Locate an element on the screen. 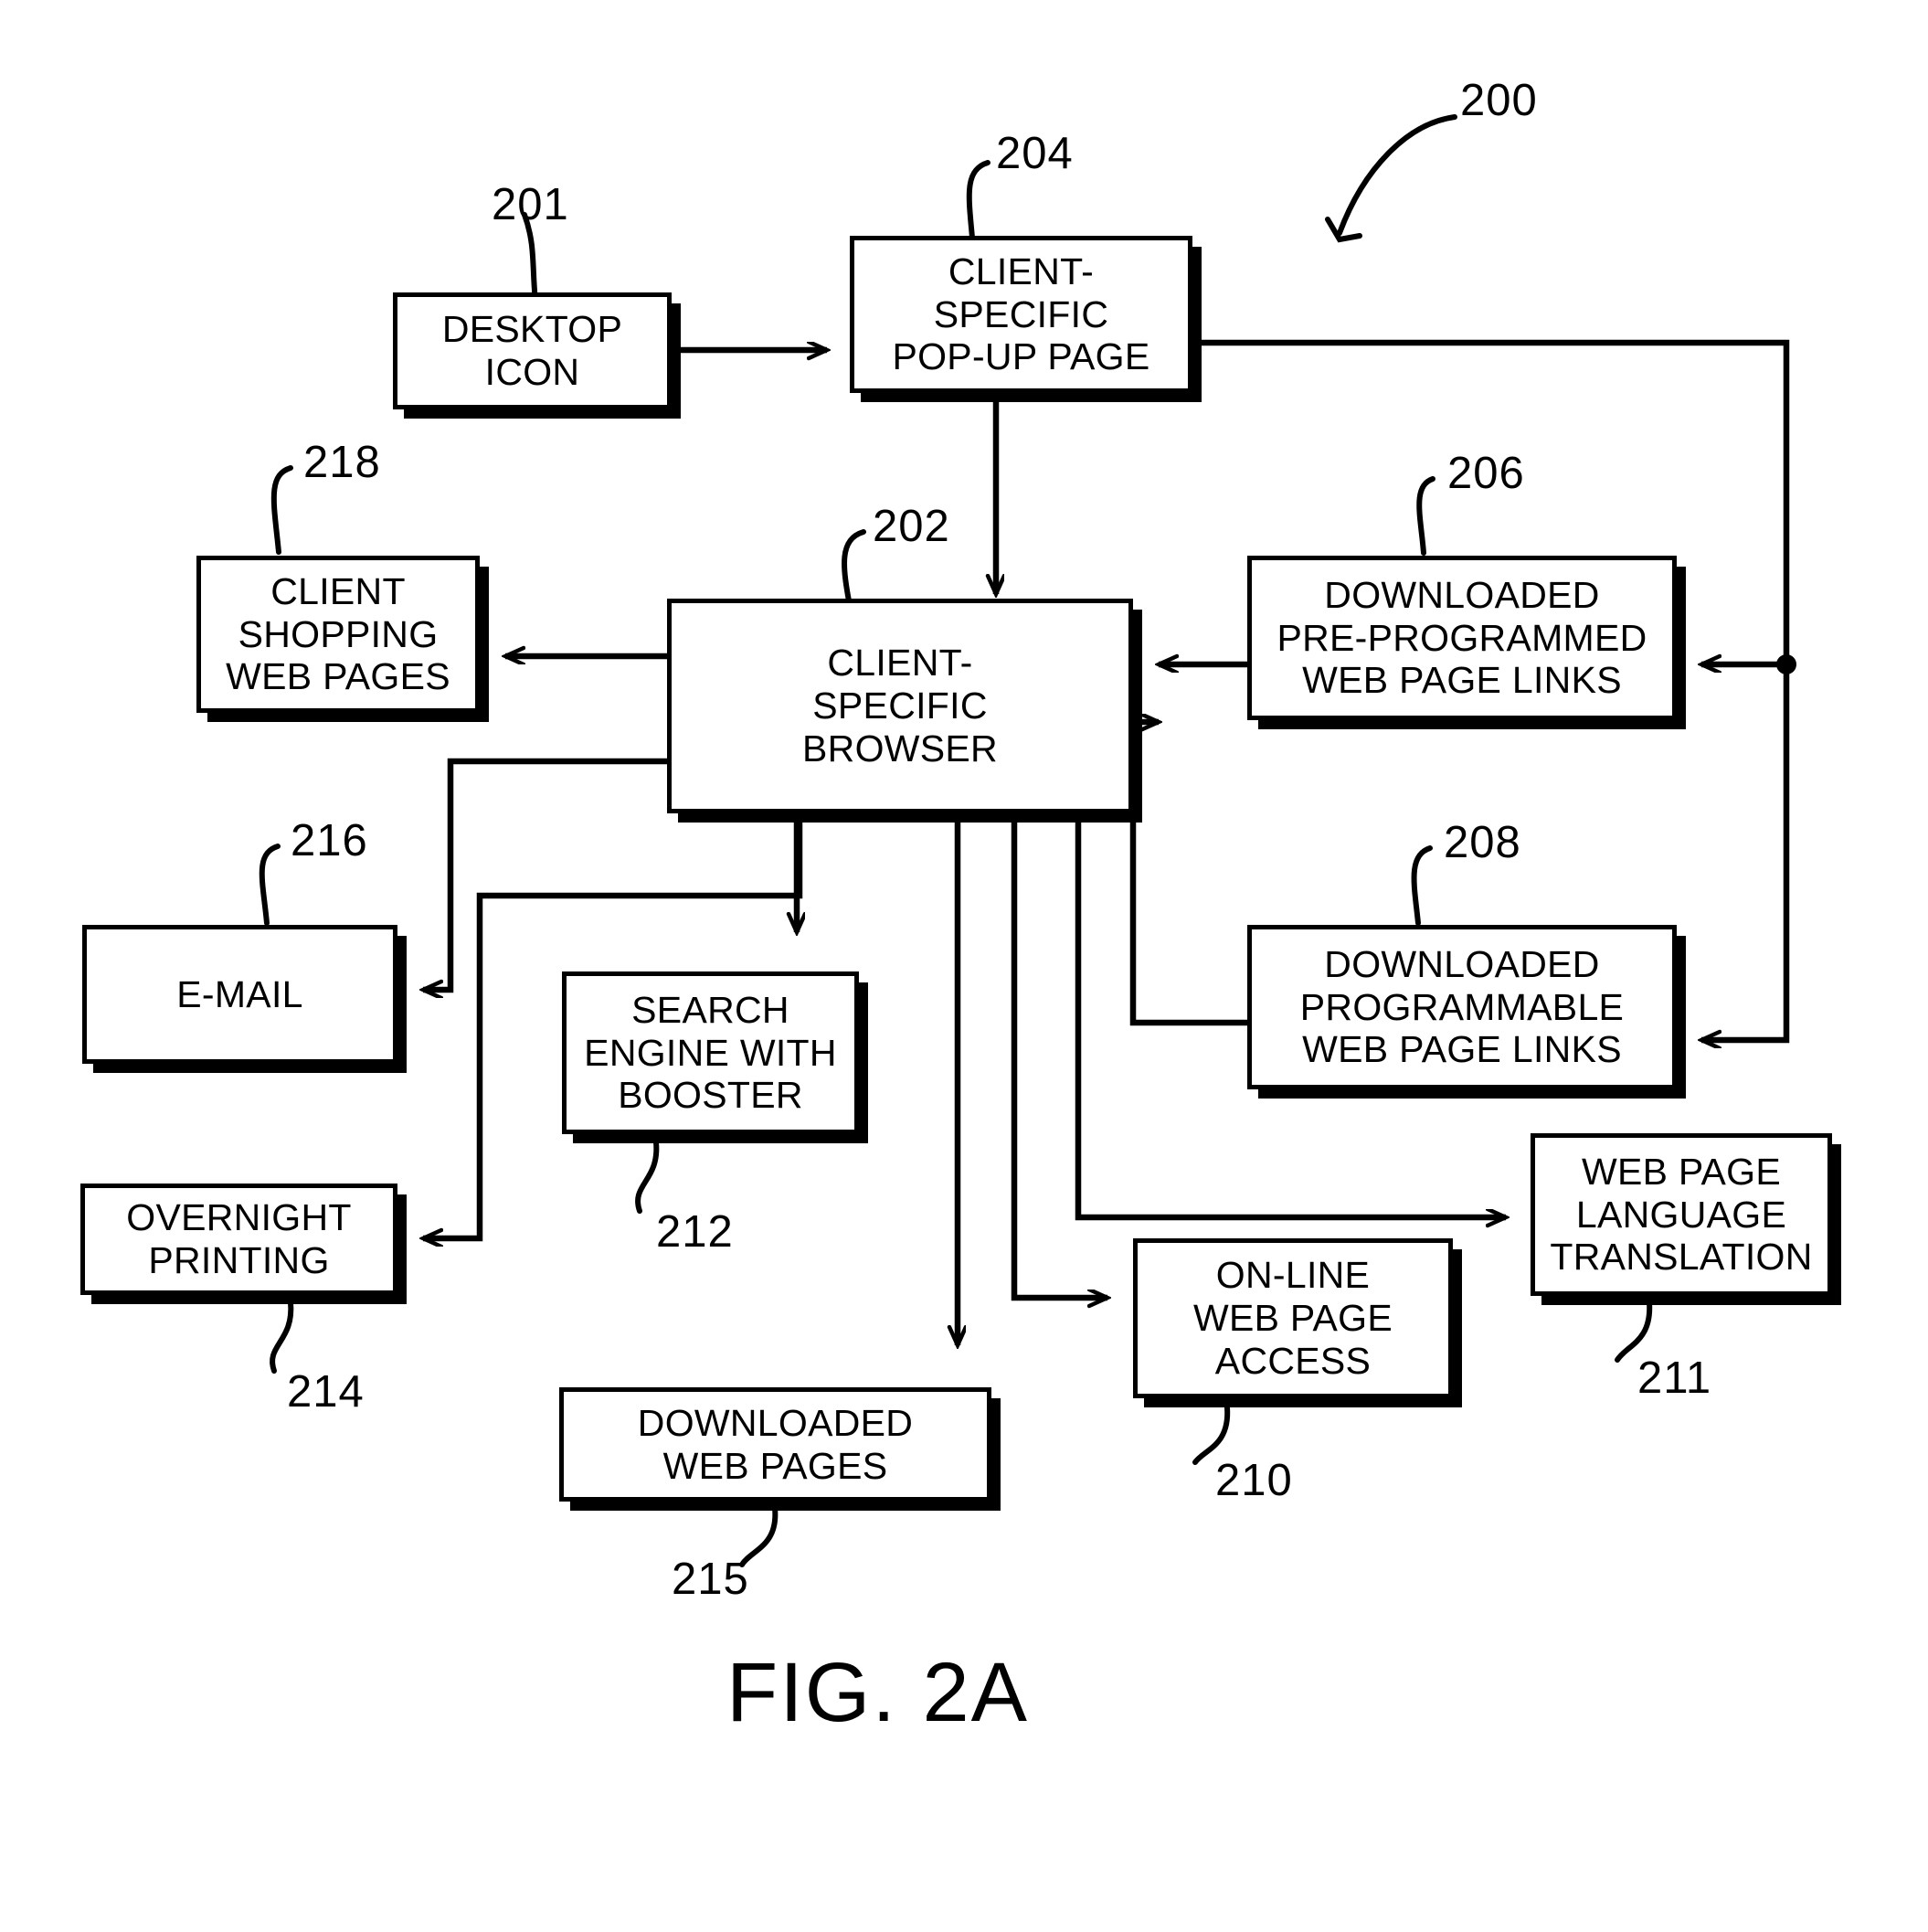 This screenshot has height=1932, width=1928. node-211-line-0: WEB PAGE is located at coordinates (1682, 1171).